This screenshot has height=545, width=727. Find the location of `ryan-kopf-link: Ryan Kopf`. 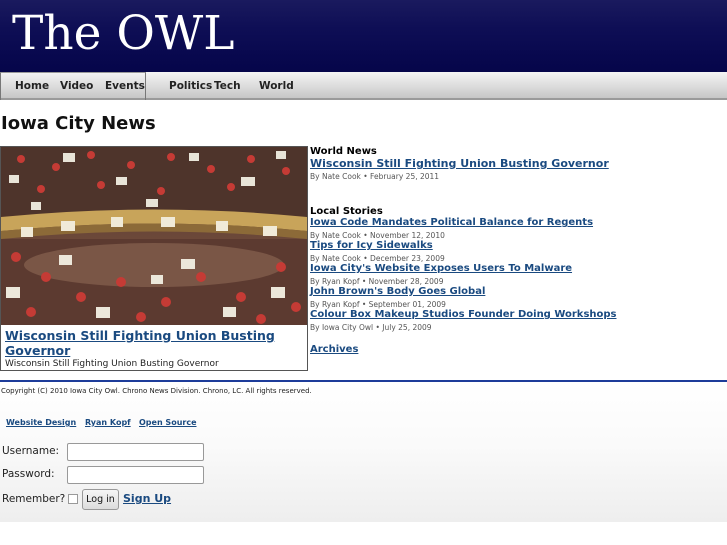

ryan-kopf-link: Ryan Kopf is located at coordinates (108, 422).